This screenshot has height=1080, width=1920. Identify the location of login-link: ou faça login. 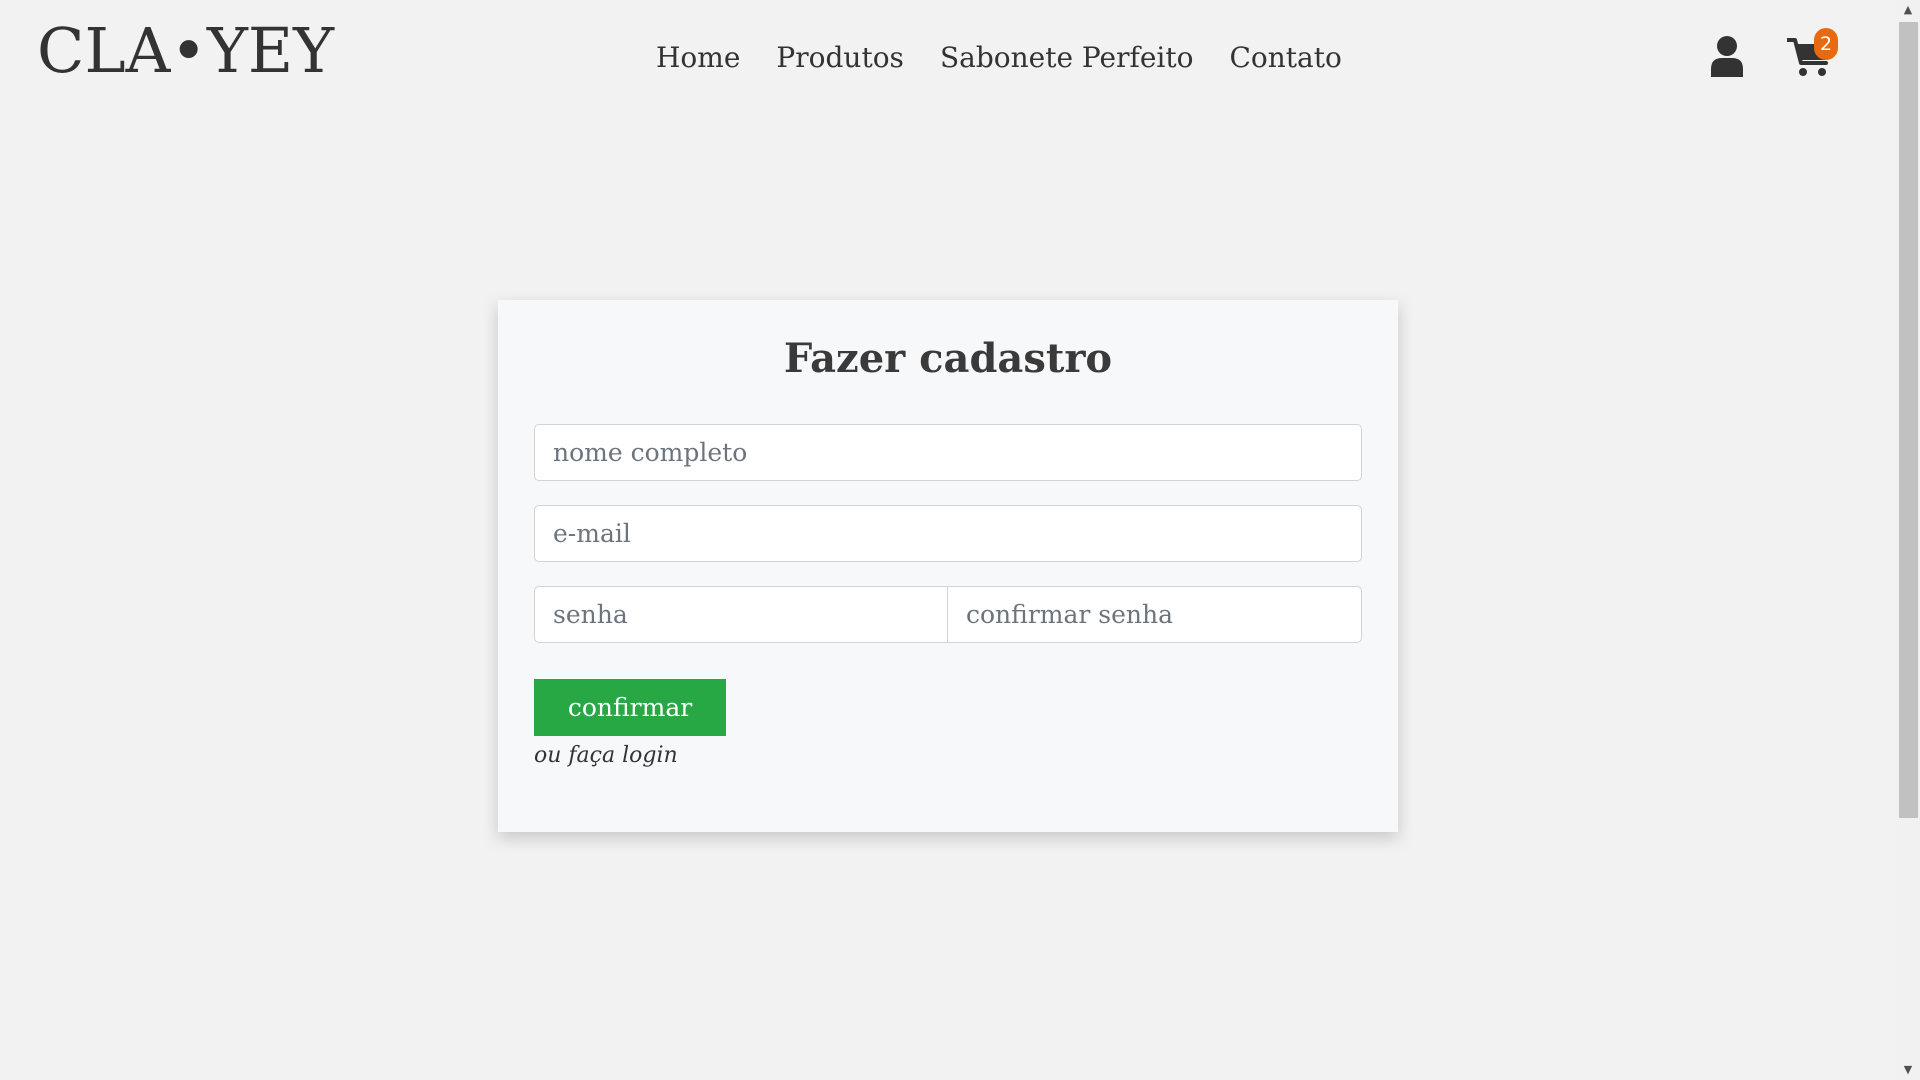
(606, 756).